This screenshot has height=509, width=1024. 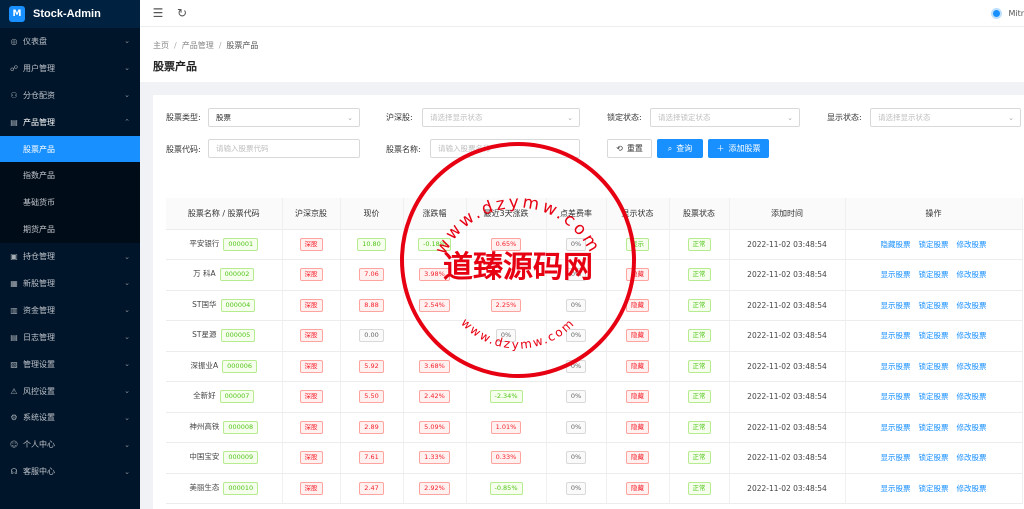 I want to click on sidebar-item-position: ▣ 持仓管理 ⌄, so click(x=70, y=256).